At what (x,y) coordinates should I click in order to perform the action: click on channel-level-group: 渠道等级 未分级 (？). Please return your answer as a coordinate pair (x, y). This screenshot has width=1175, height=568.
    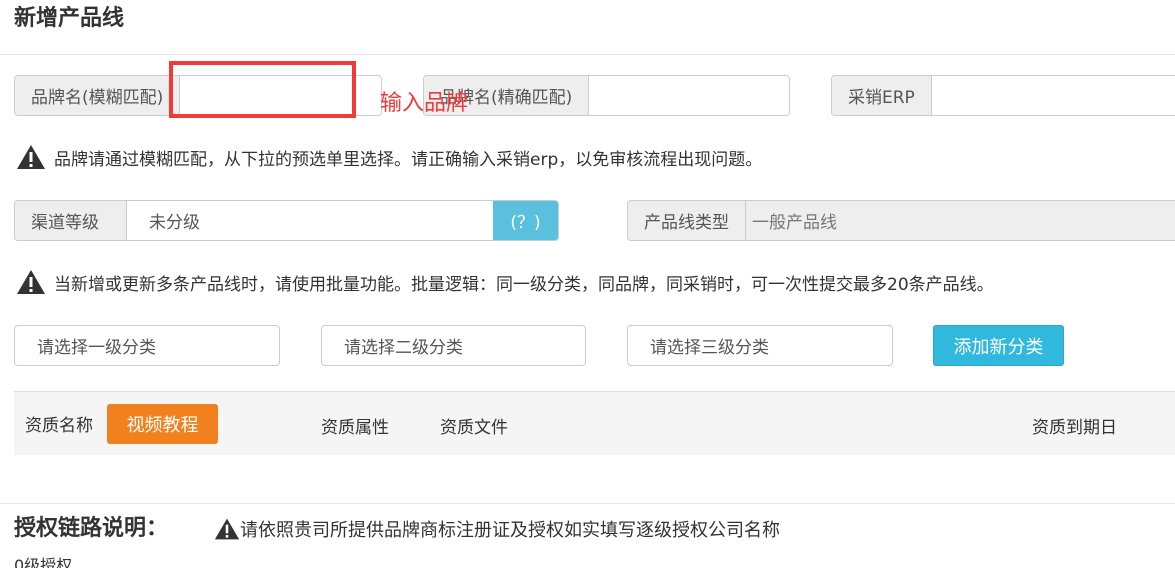
    Looking at the image, I should click on (286, 220).